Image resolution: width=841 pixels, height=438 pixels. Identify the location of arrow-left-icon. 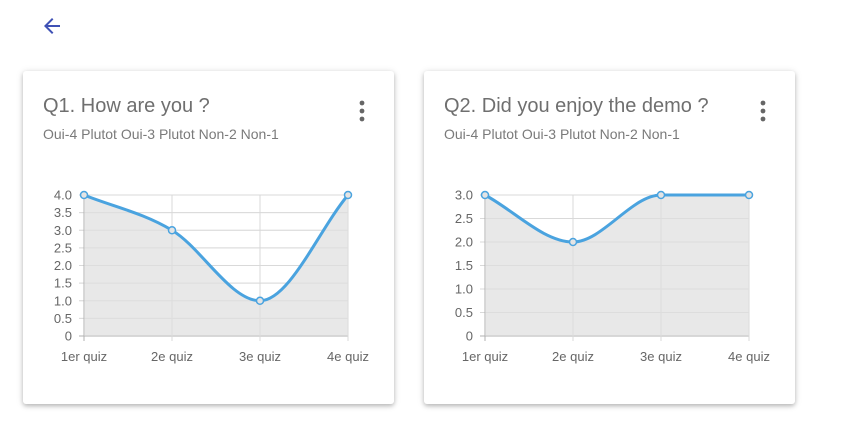
(52, 26).